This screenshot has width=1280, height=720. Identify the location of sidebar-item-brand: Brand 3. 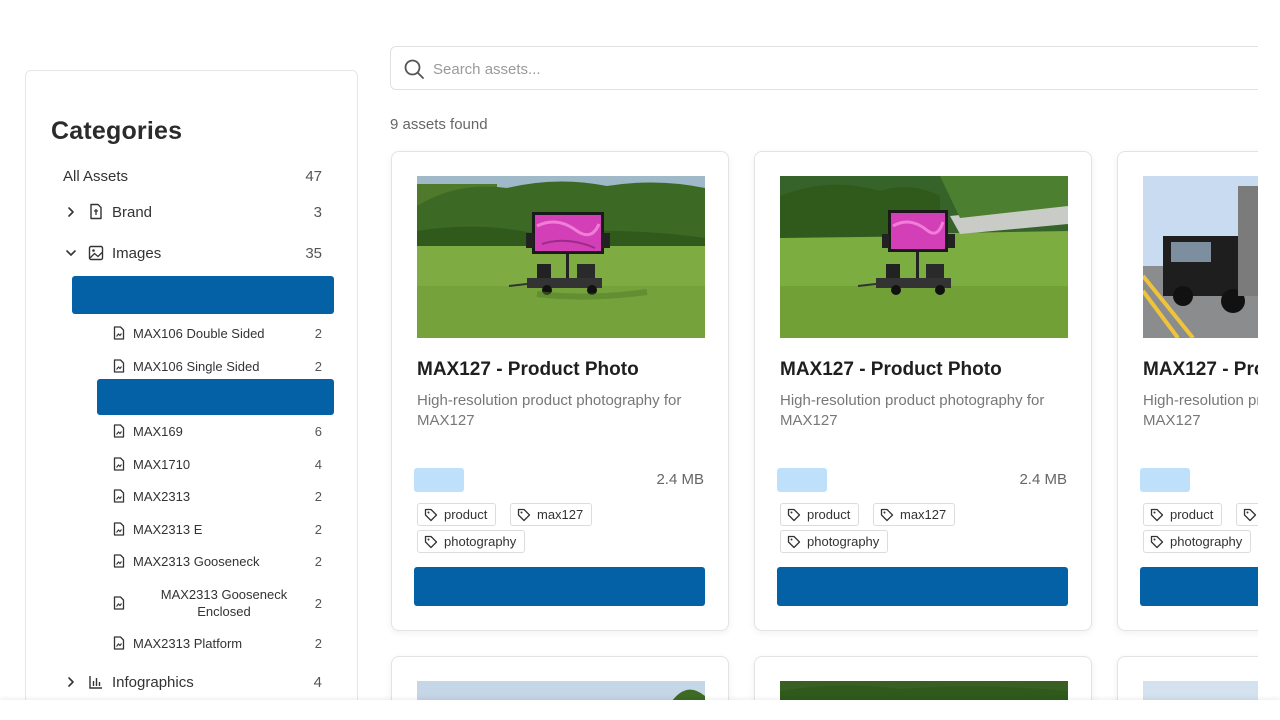
(192, 212).